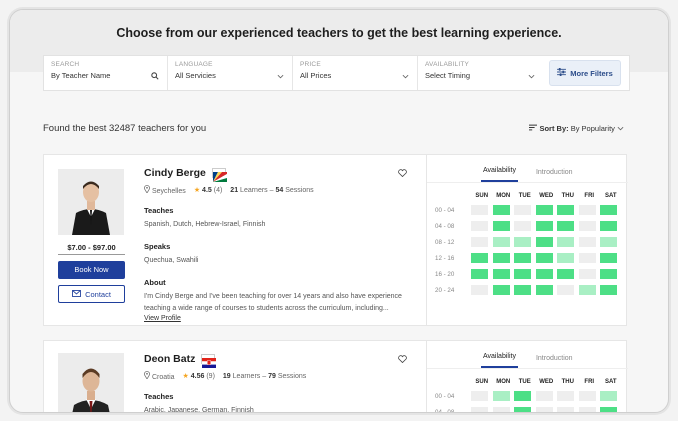 Image resolution: width=678 pixels, height=421 pixels. I want to click on teacher-name: Deon Batz, so click(169, 359).